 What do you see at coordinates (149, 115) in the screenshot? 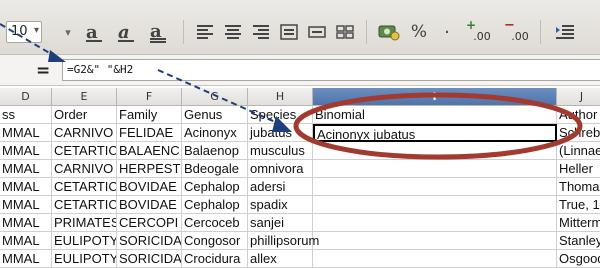
I see `table-cell: Family` at bounding box center [149, 115].